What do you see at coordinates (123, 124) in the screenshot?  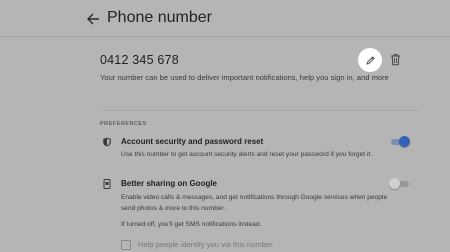 I see `preferences-heading: PREFERENCES` at bounding box center [123, 124].